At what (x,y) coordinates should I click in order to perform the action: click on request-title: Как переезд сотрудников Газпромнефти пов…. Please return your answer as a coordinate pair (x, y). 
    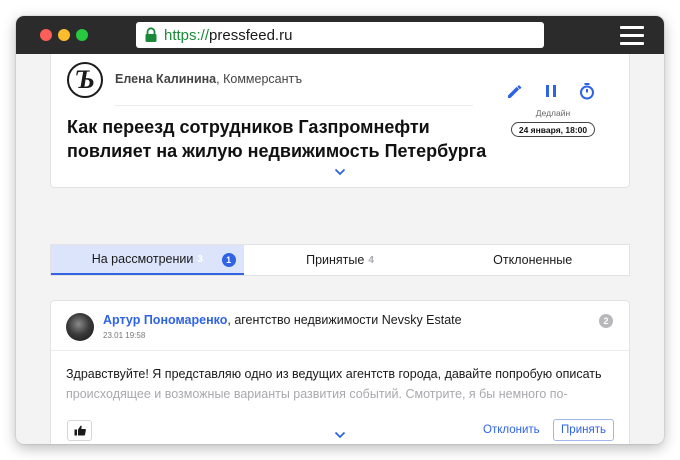
    Looking at the image, I should click on (277, 139).